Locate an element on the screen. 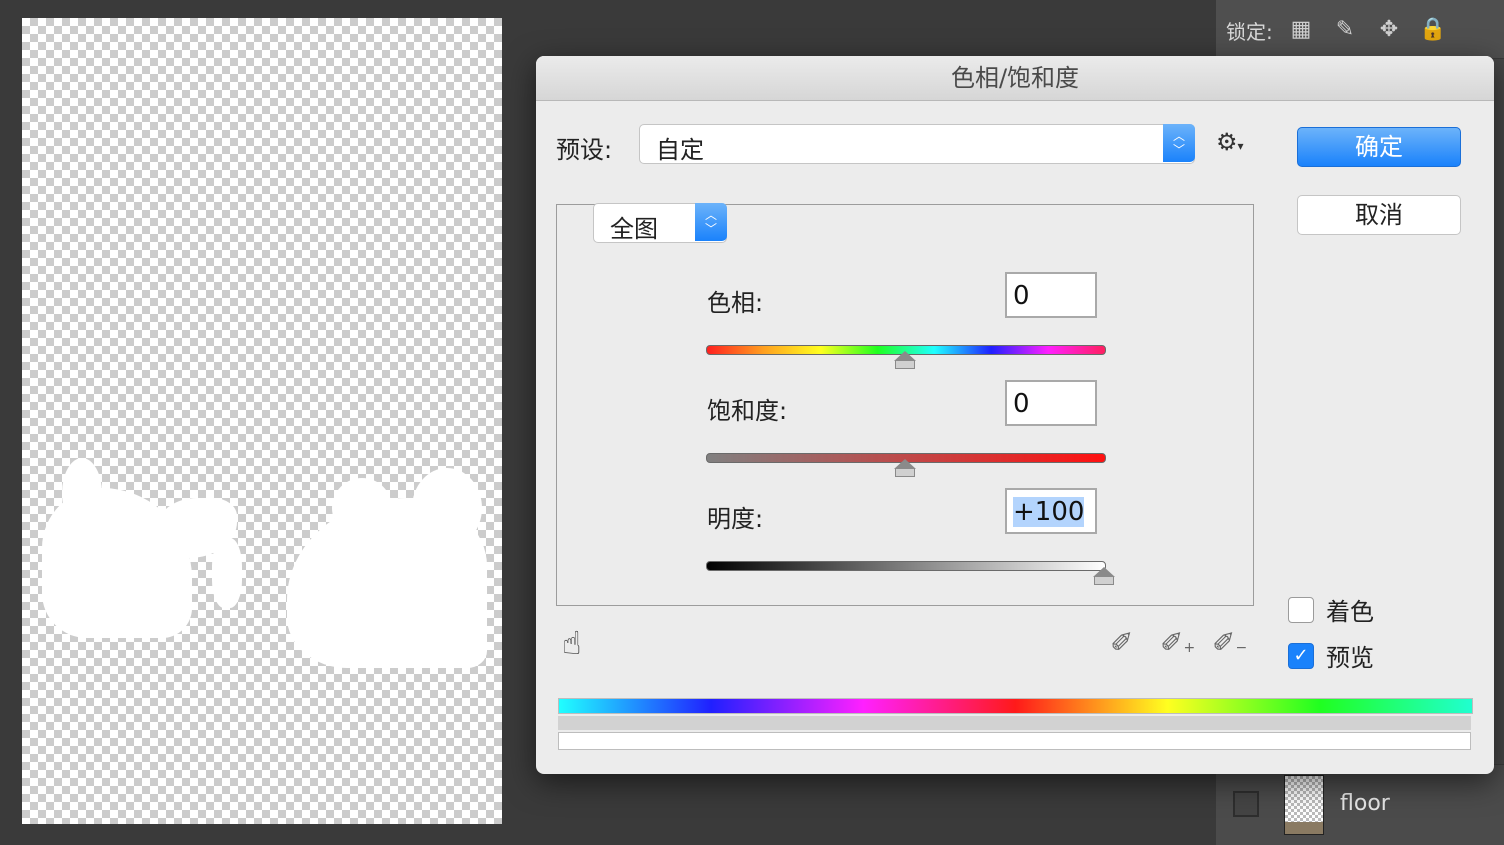 This screenshot has width=1504, height=845. gear-icon: ⚙▾ is located at coordinates (1230, 142).